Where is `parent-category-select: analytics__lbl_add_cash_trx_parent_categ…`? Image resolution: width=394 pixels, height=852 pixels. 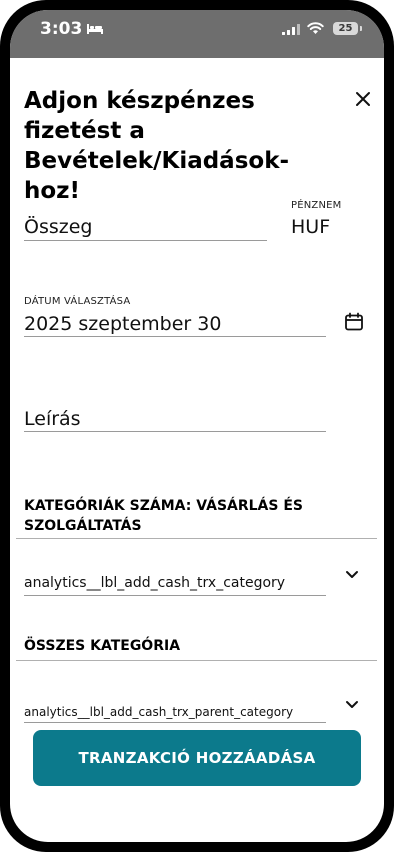 parent-category-select: analytics__lbl_add_cash_trx_parent_categ… is located at coordinates (158, 712).